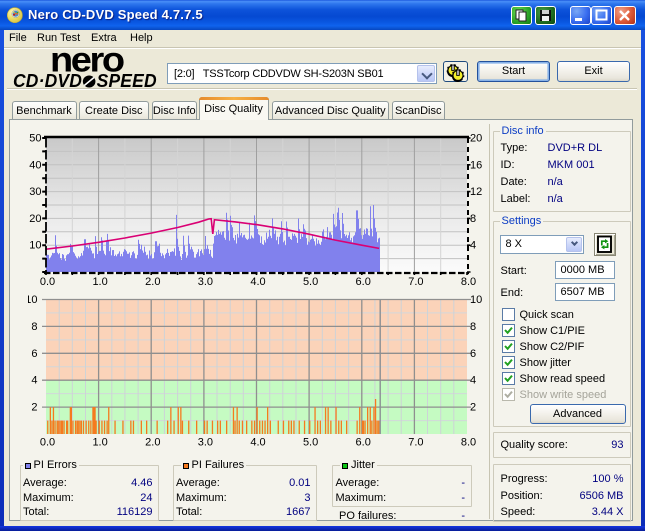 The image size is (645, 531). I want to click on svg-text: 30, so click(35, 192).